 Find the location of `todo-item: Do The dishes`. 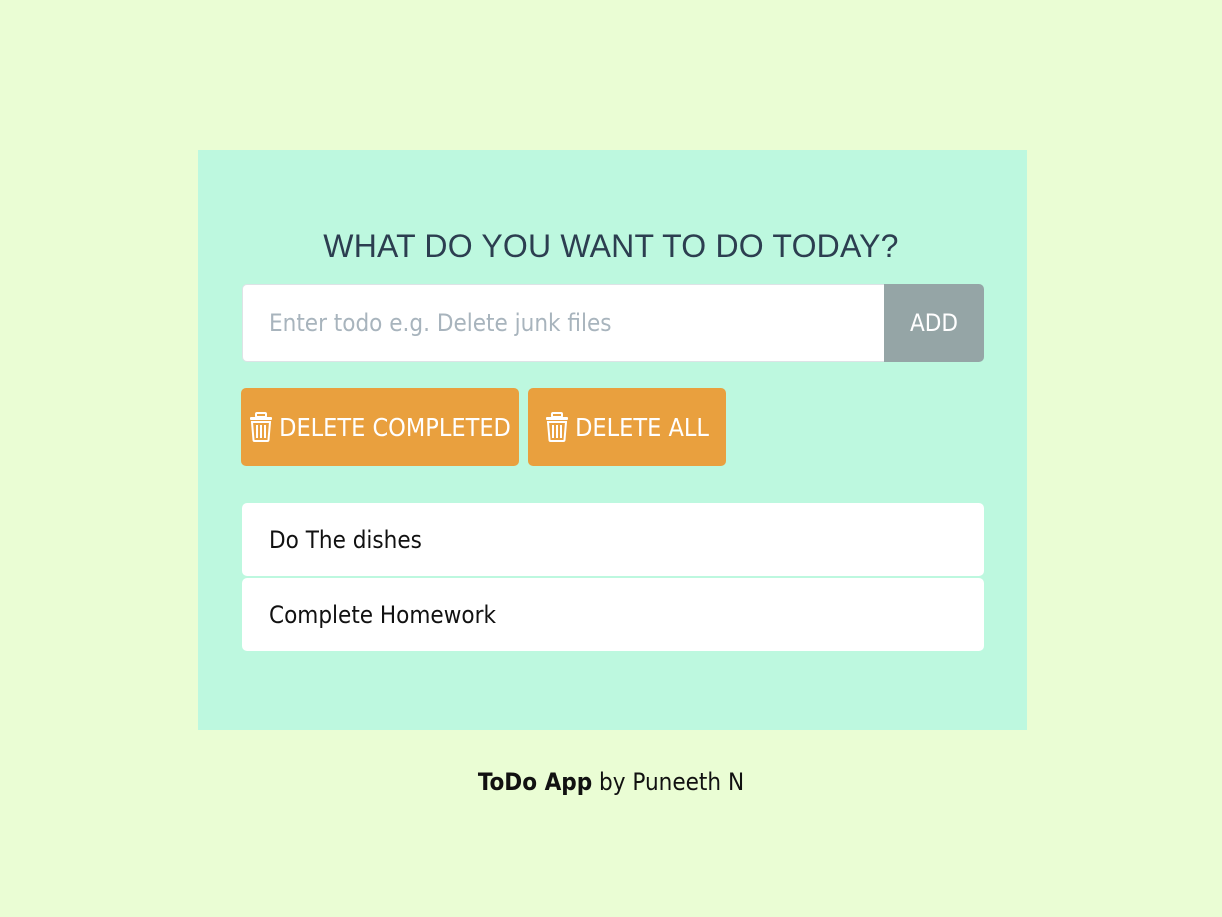

todo-item: Do The dishes is located at coordinates (613, 539).